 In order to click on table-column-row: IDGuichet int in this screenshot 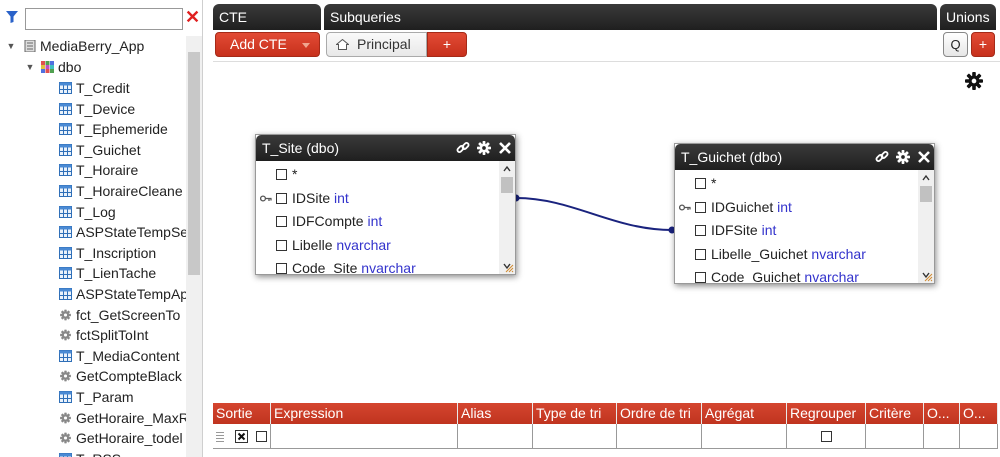, I will do `click(796, 207)`.